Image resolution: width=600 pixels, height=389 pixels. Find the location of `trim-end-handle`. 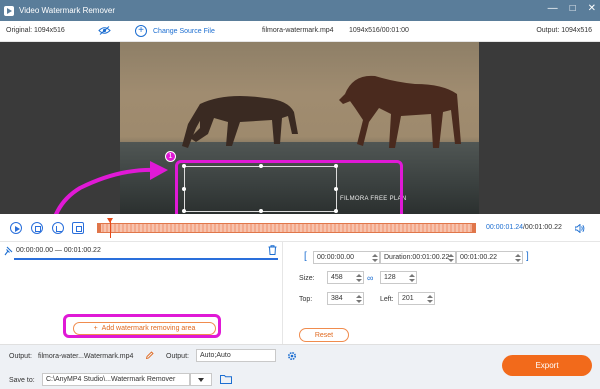

trim-end-handle is located at coordinates (474, 228).